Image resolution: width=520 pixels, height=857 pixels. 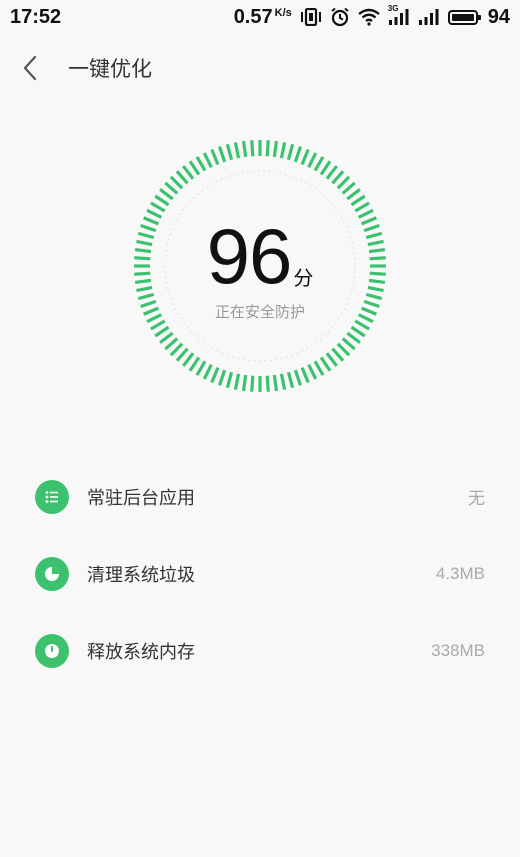 I want to click on page-header: 一键优化, so click(x=260, y=68).